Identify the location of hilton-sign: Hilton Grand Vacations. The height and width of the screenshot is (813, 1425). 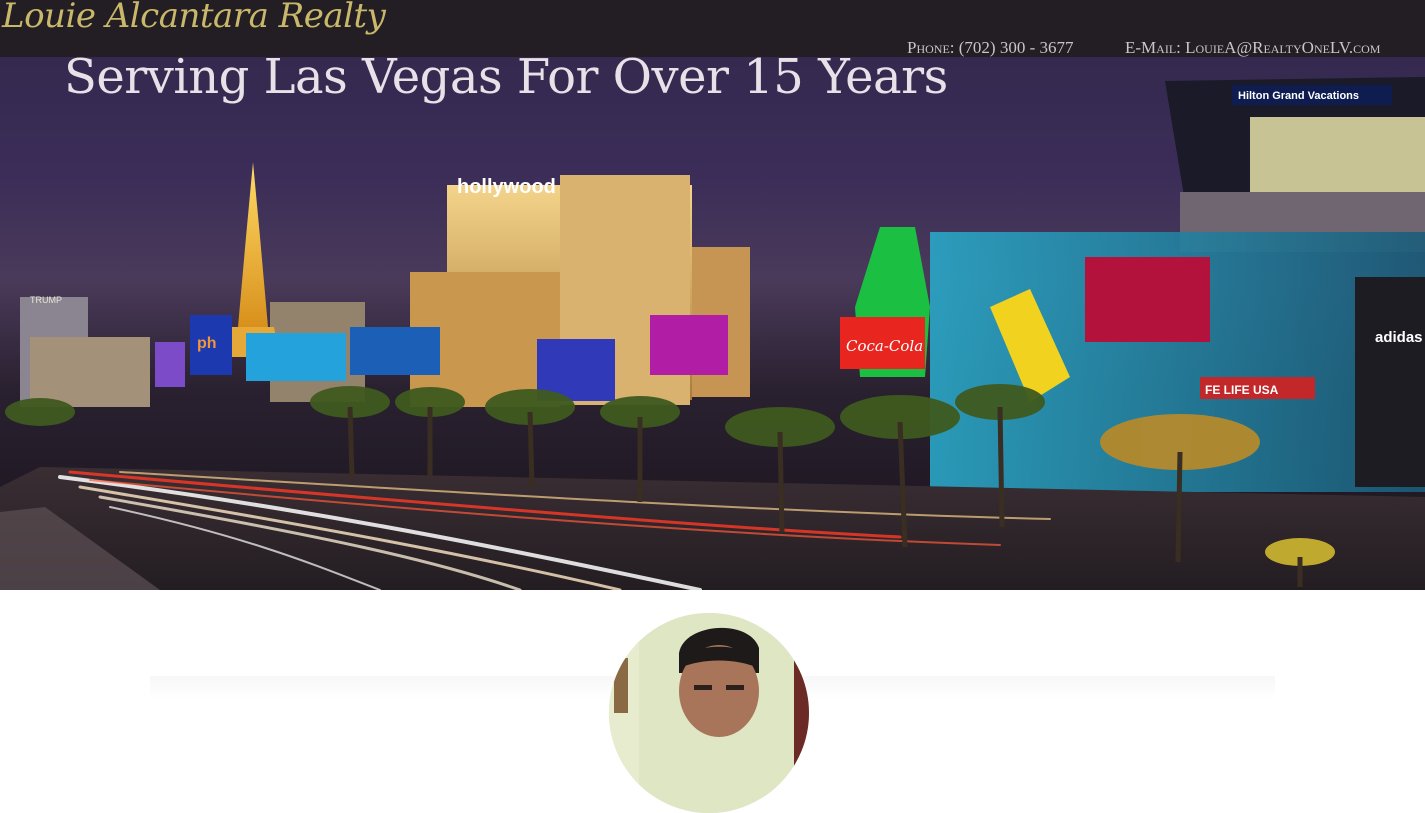
(1298, 96).